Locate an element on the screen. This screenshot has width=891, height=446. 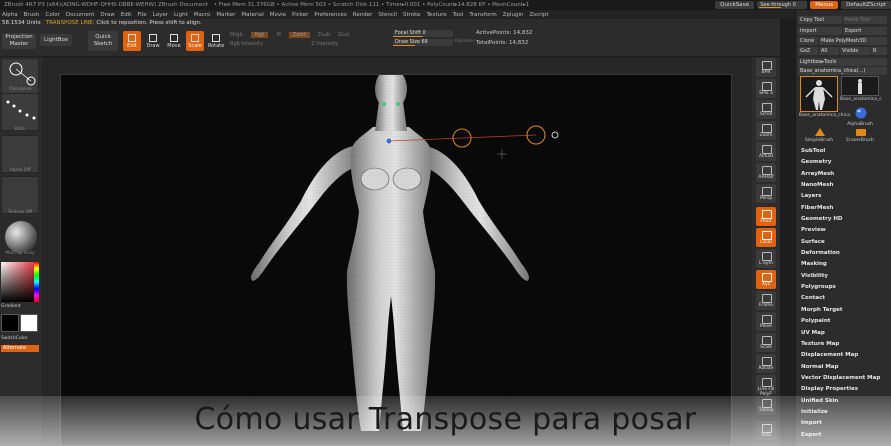
transpose-end-point is located at coordinates (555, 135).